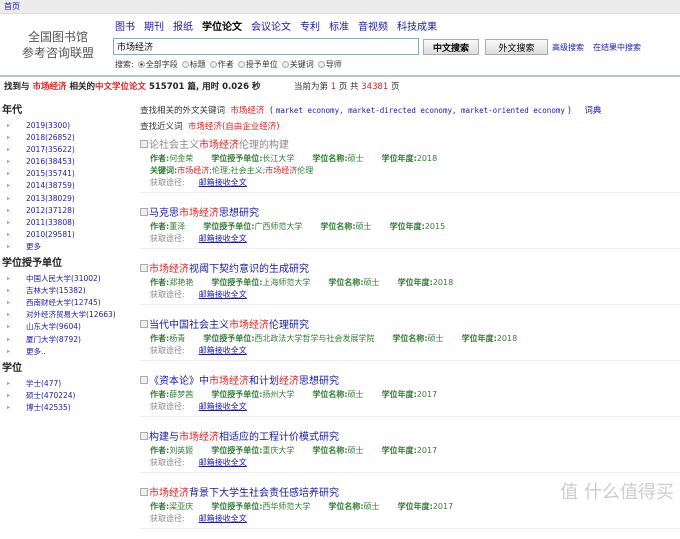 The width and height of the screenshot is (680, 539). What do you see at coordinates (617, 47) in the screenshot?
I see `search-in-results-link: 在结果中搜索` at bounding box center [617, 47].